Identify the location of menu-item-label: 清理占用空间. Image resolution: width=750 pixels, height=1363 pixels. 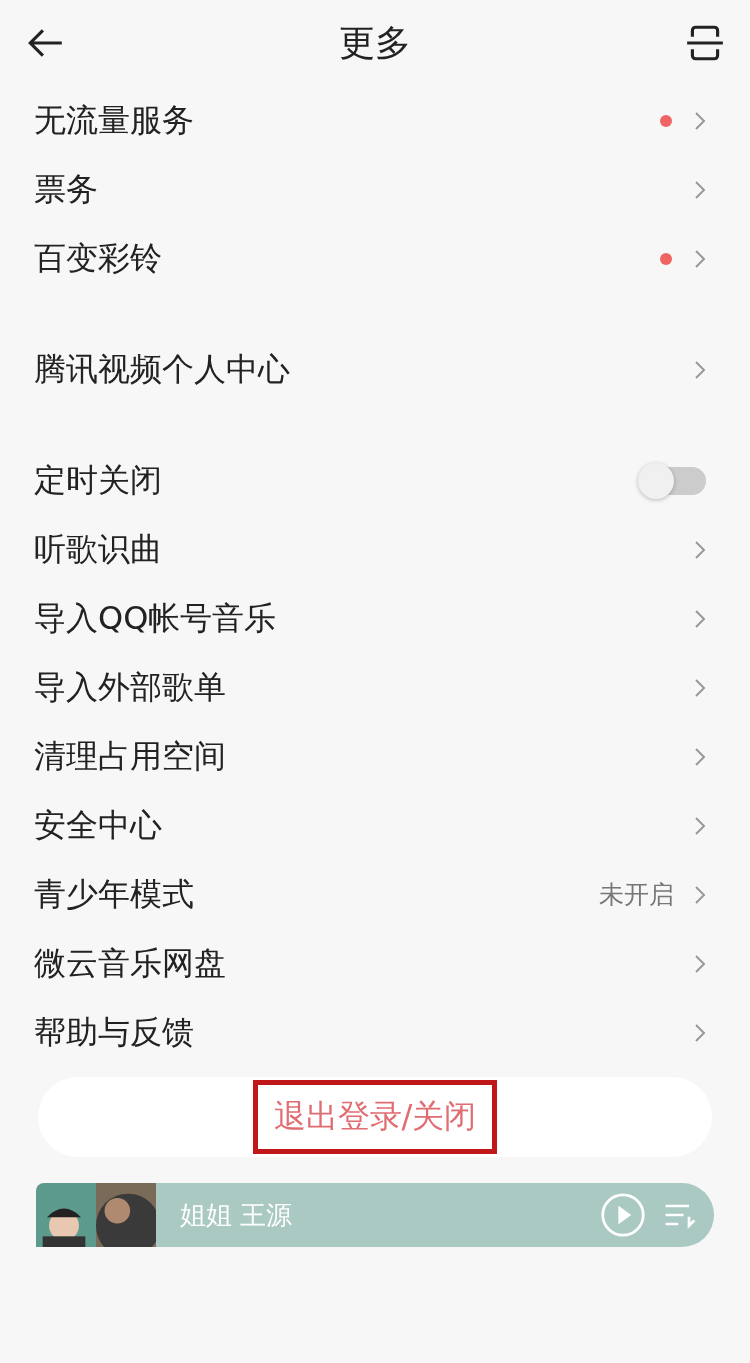
(364, 756).